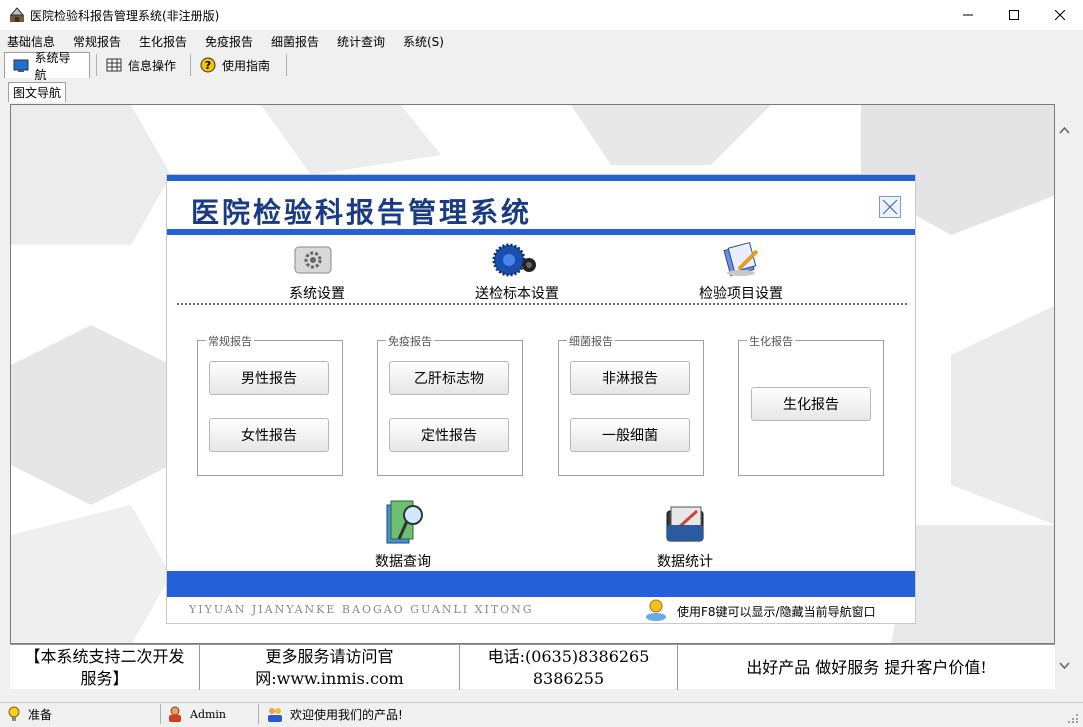 The height and width of the screenshot is (727, 1083). I want to click on specimen-settings-label: 送检标本设置, so click(517, 294).